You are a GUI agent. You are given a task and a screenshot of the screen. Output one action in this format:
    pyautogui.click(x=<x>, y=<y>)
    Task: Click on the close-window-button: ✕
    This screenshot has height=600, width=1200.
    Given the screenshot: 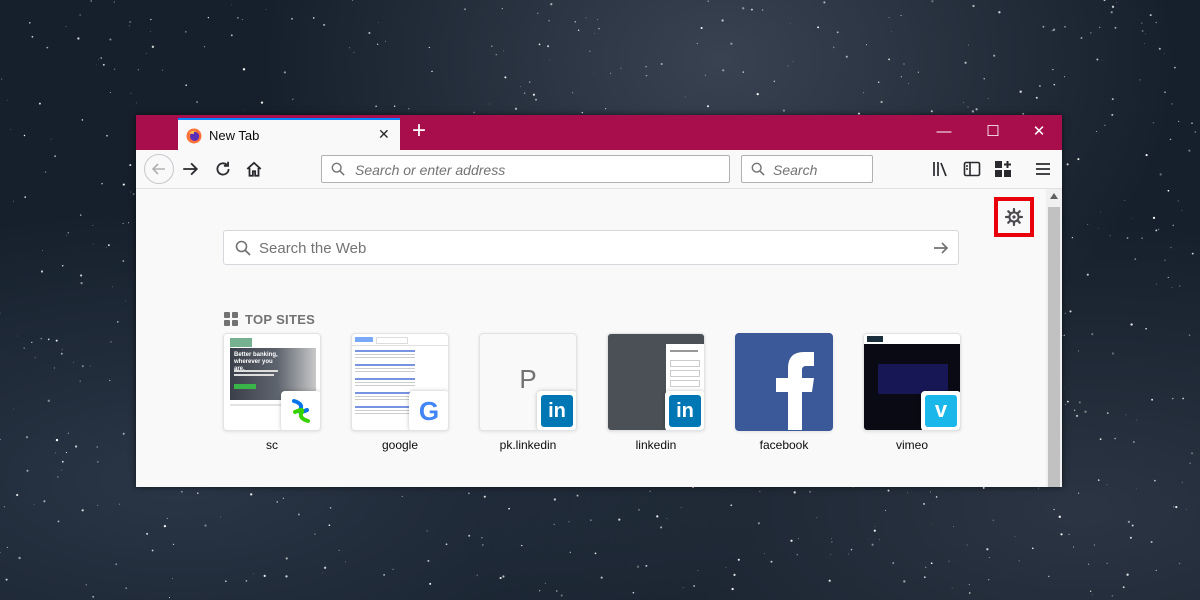 What is the action you would take?
    pyautogui.click(x=1039, y=132)
    